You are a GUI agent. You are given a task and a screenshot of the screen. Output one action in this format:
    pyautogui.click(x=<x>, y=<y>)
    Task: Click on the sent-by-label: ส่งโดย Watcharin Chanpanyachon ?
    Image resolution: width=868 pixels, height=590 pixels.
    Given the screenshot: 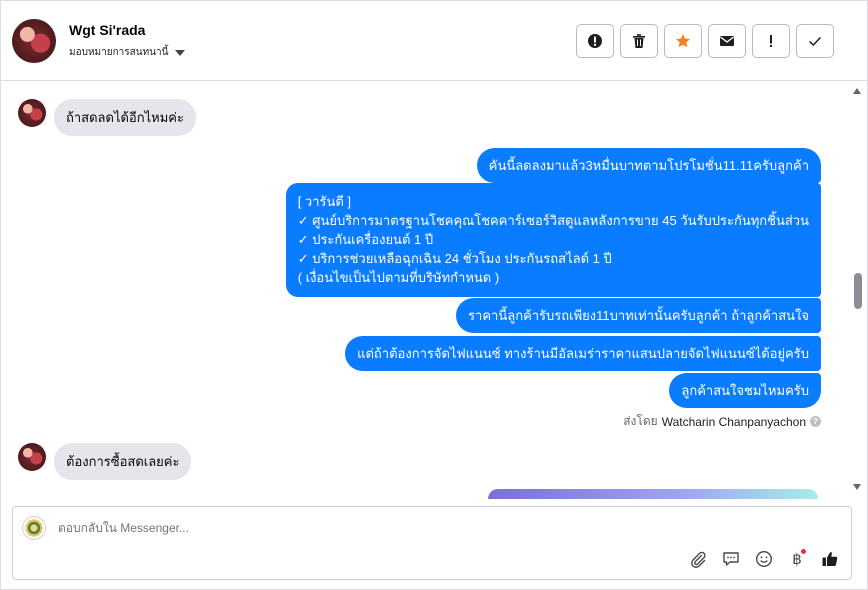 What is the action you would take?
    pyautogui.click(x=722, y=421)
    